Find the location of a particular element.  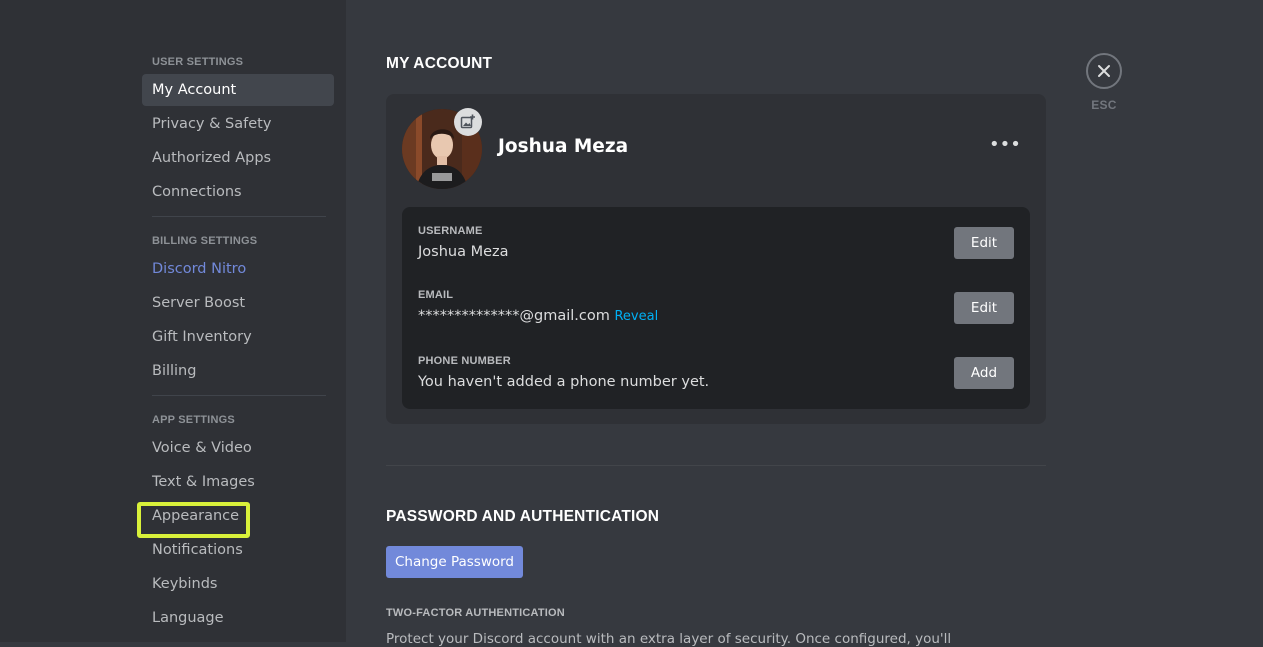

app-settings-header: APP SETTINGS is located at coordinates (193, 420).